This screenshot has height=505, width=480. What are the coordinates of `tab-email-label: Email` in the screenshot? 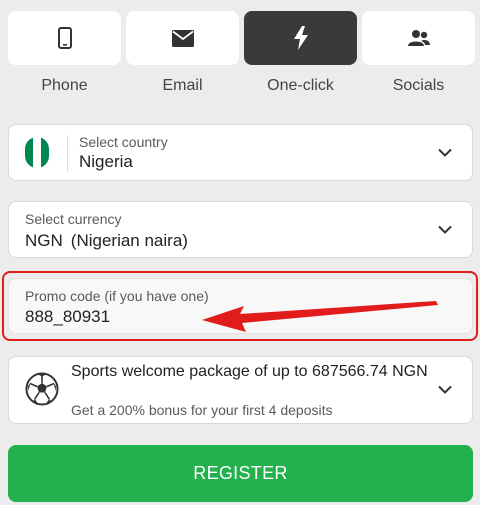 It's located at (182, 85).